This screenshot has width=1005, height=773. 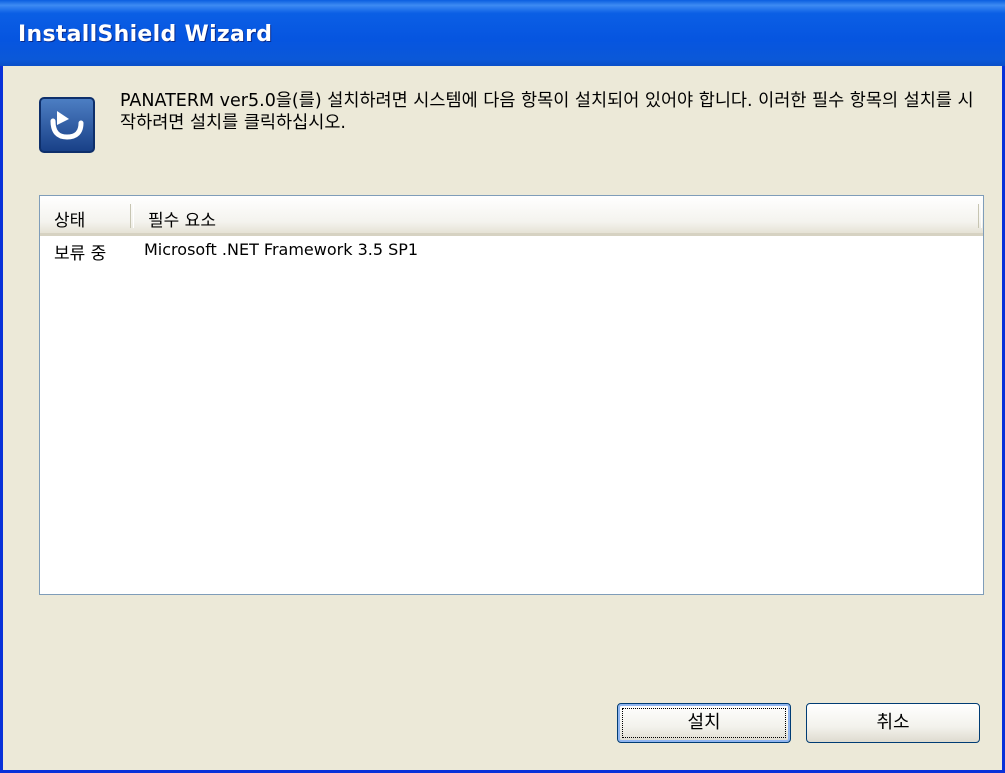 I want to click on install-button-label: 설치, so click(x=704, y=722).